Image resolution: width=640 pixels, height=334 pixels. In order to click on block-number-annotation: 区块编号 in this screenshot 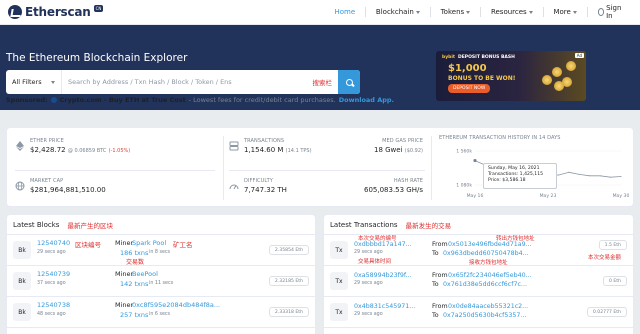, I will do `click(88, 245)`.